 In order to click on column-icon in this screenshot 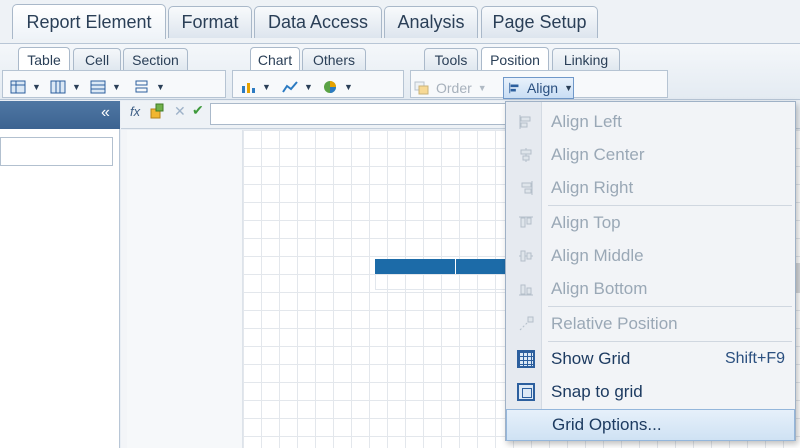, I will do `click(58, 87)`.